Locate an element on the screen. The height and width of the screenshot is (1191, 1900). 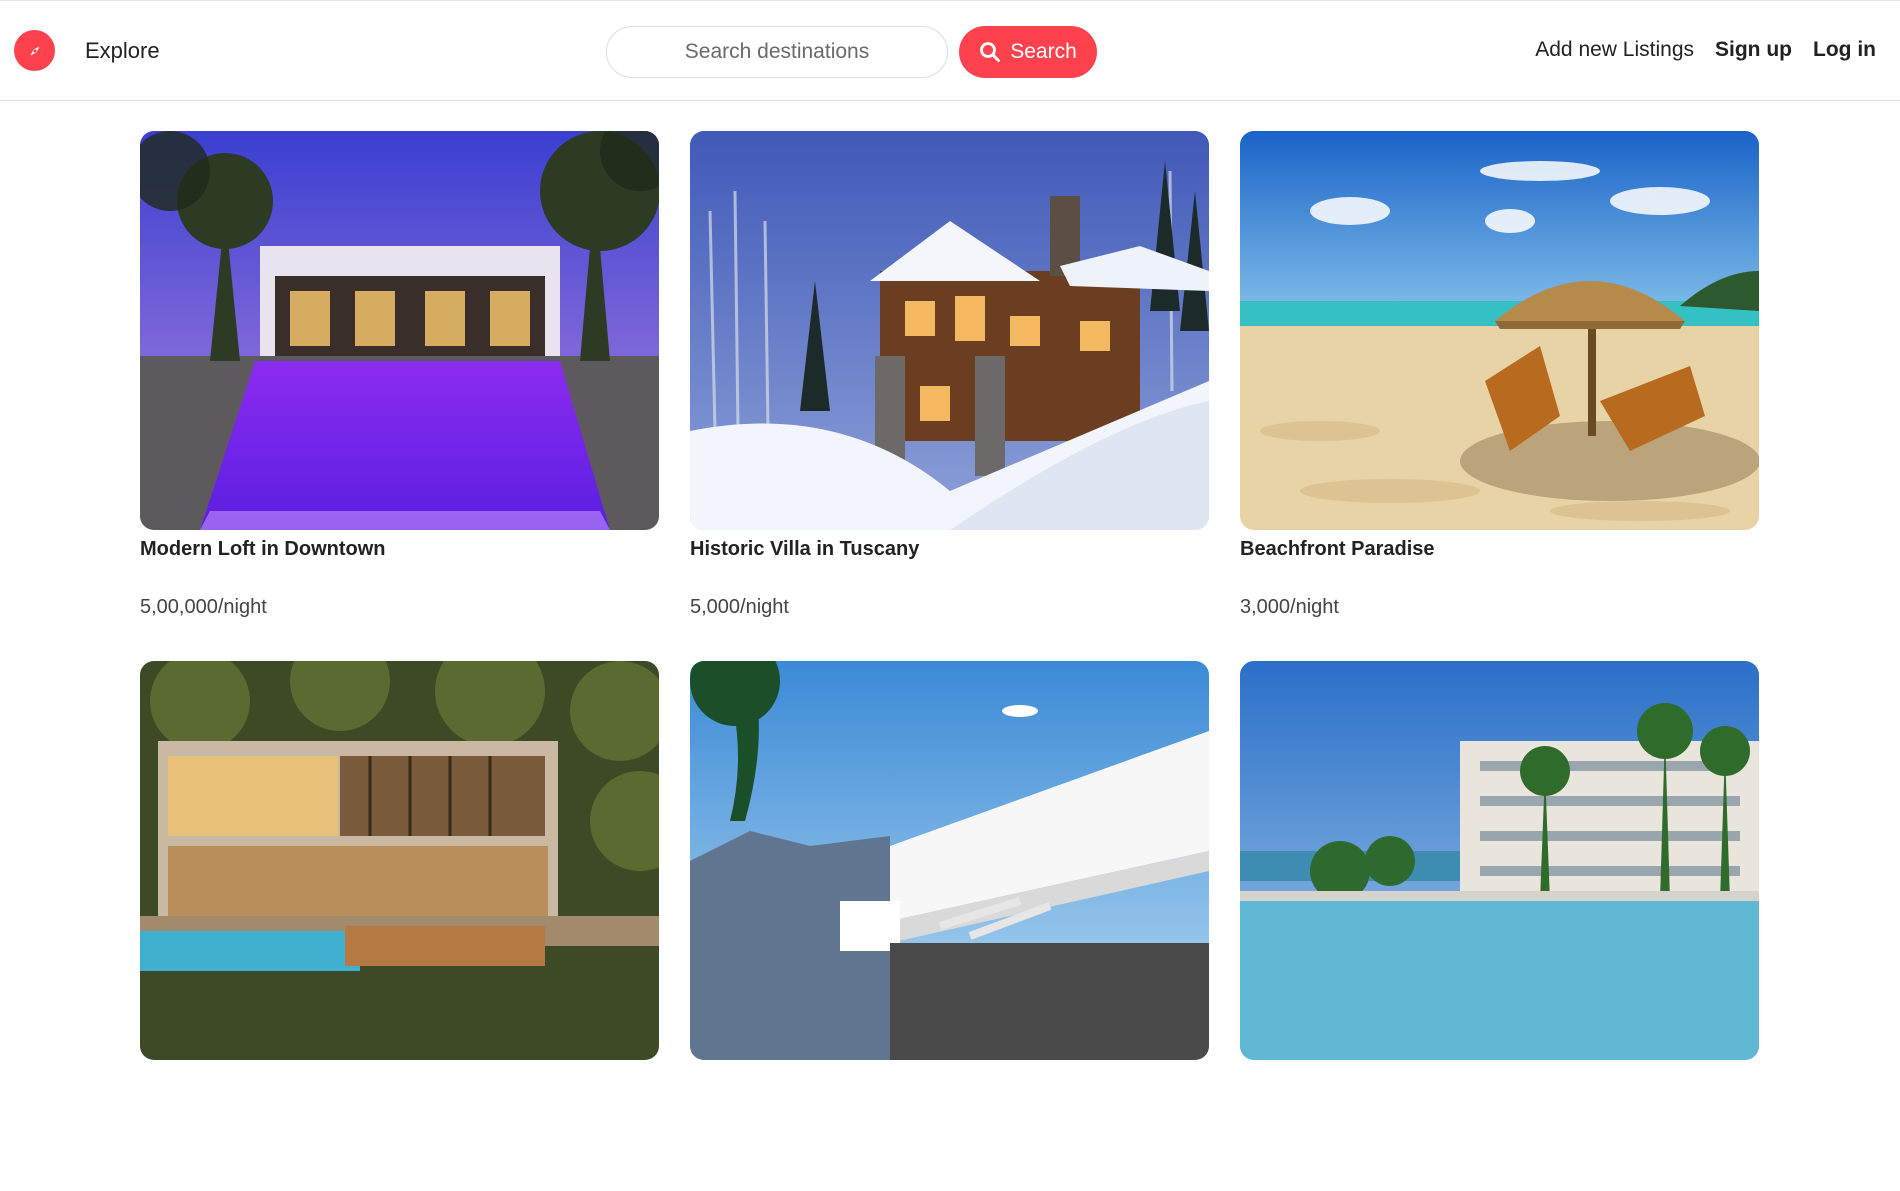
listing-price: 5,000/night is located at coordinates (739, 607).